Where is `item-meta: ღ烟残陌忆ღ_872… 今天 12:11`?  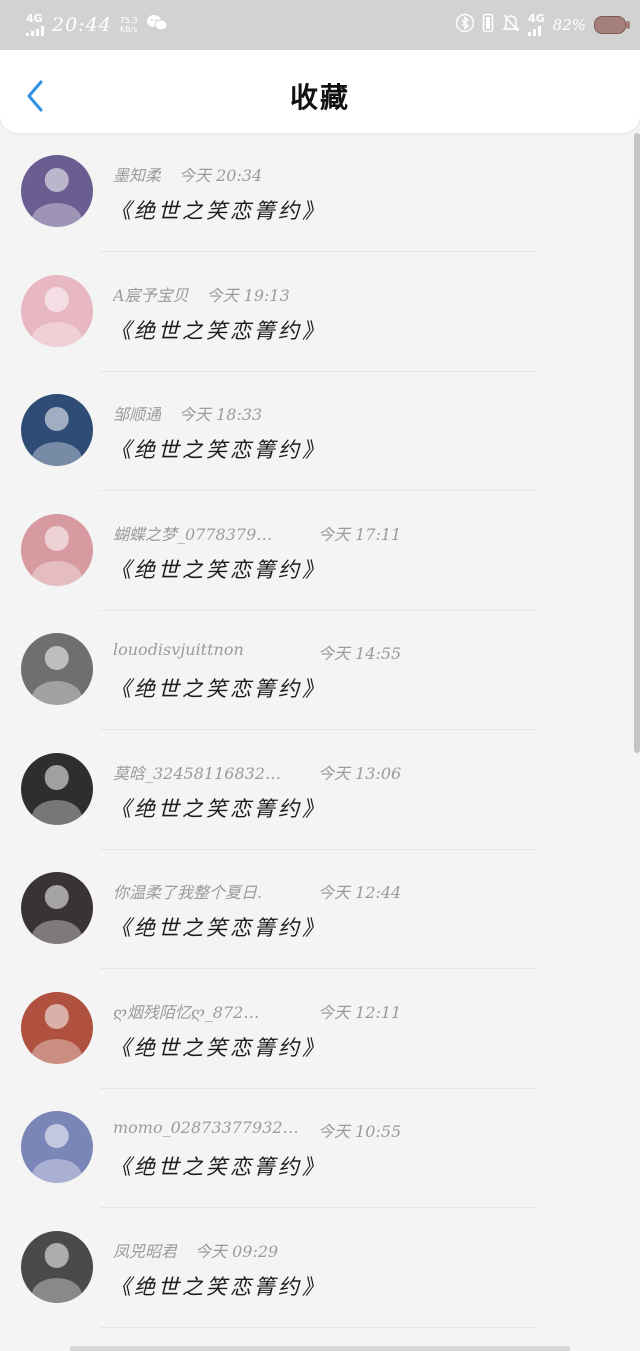 item-meta: ღ烟残陌忆ღ_872… 今天 12:11 is located at coordinates (257, 1011).